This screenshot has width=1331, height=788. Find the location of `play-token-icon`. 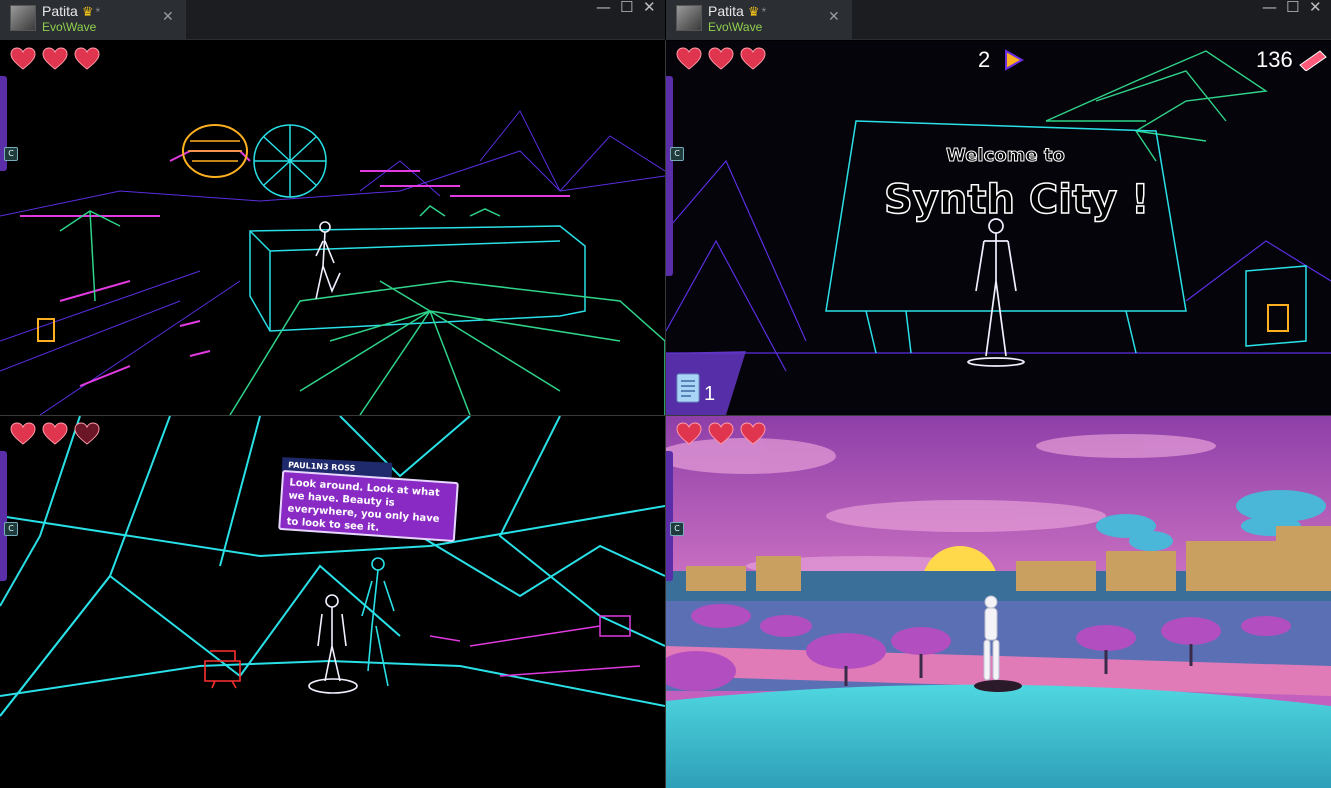

play-token-icon is located at coordinates (1014, 60).